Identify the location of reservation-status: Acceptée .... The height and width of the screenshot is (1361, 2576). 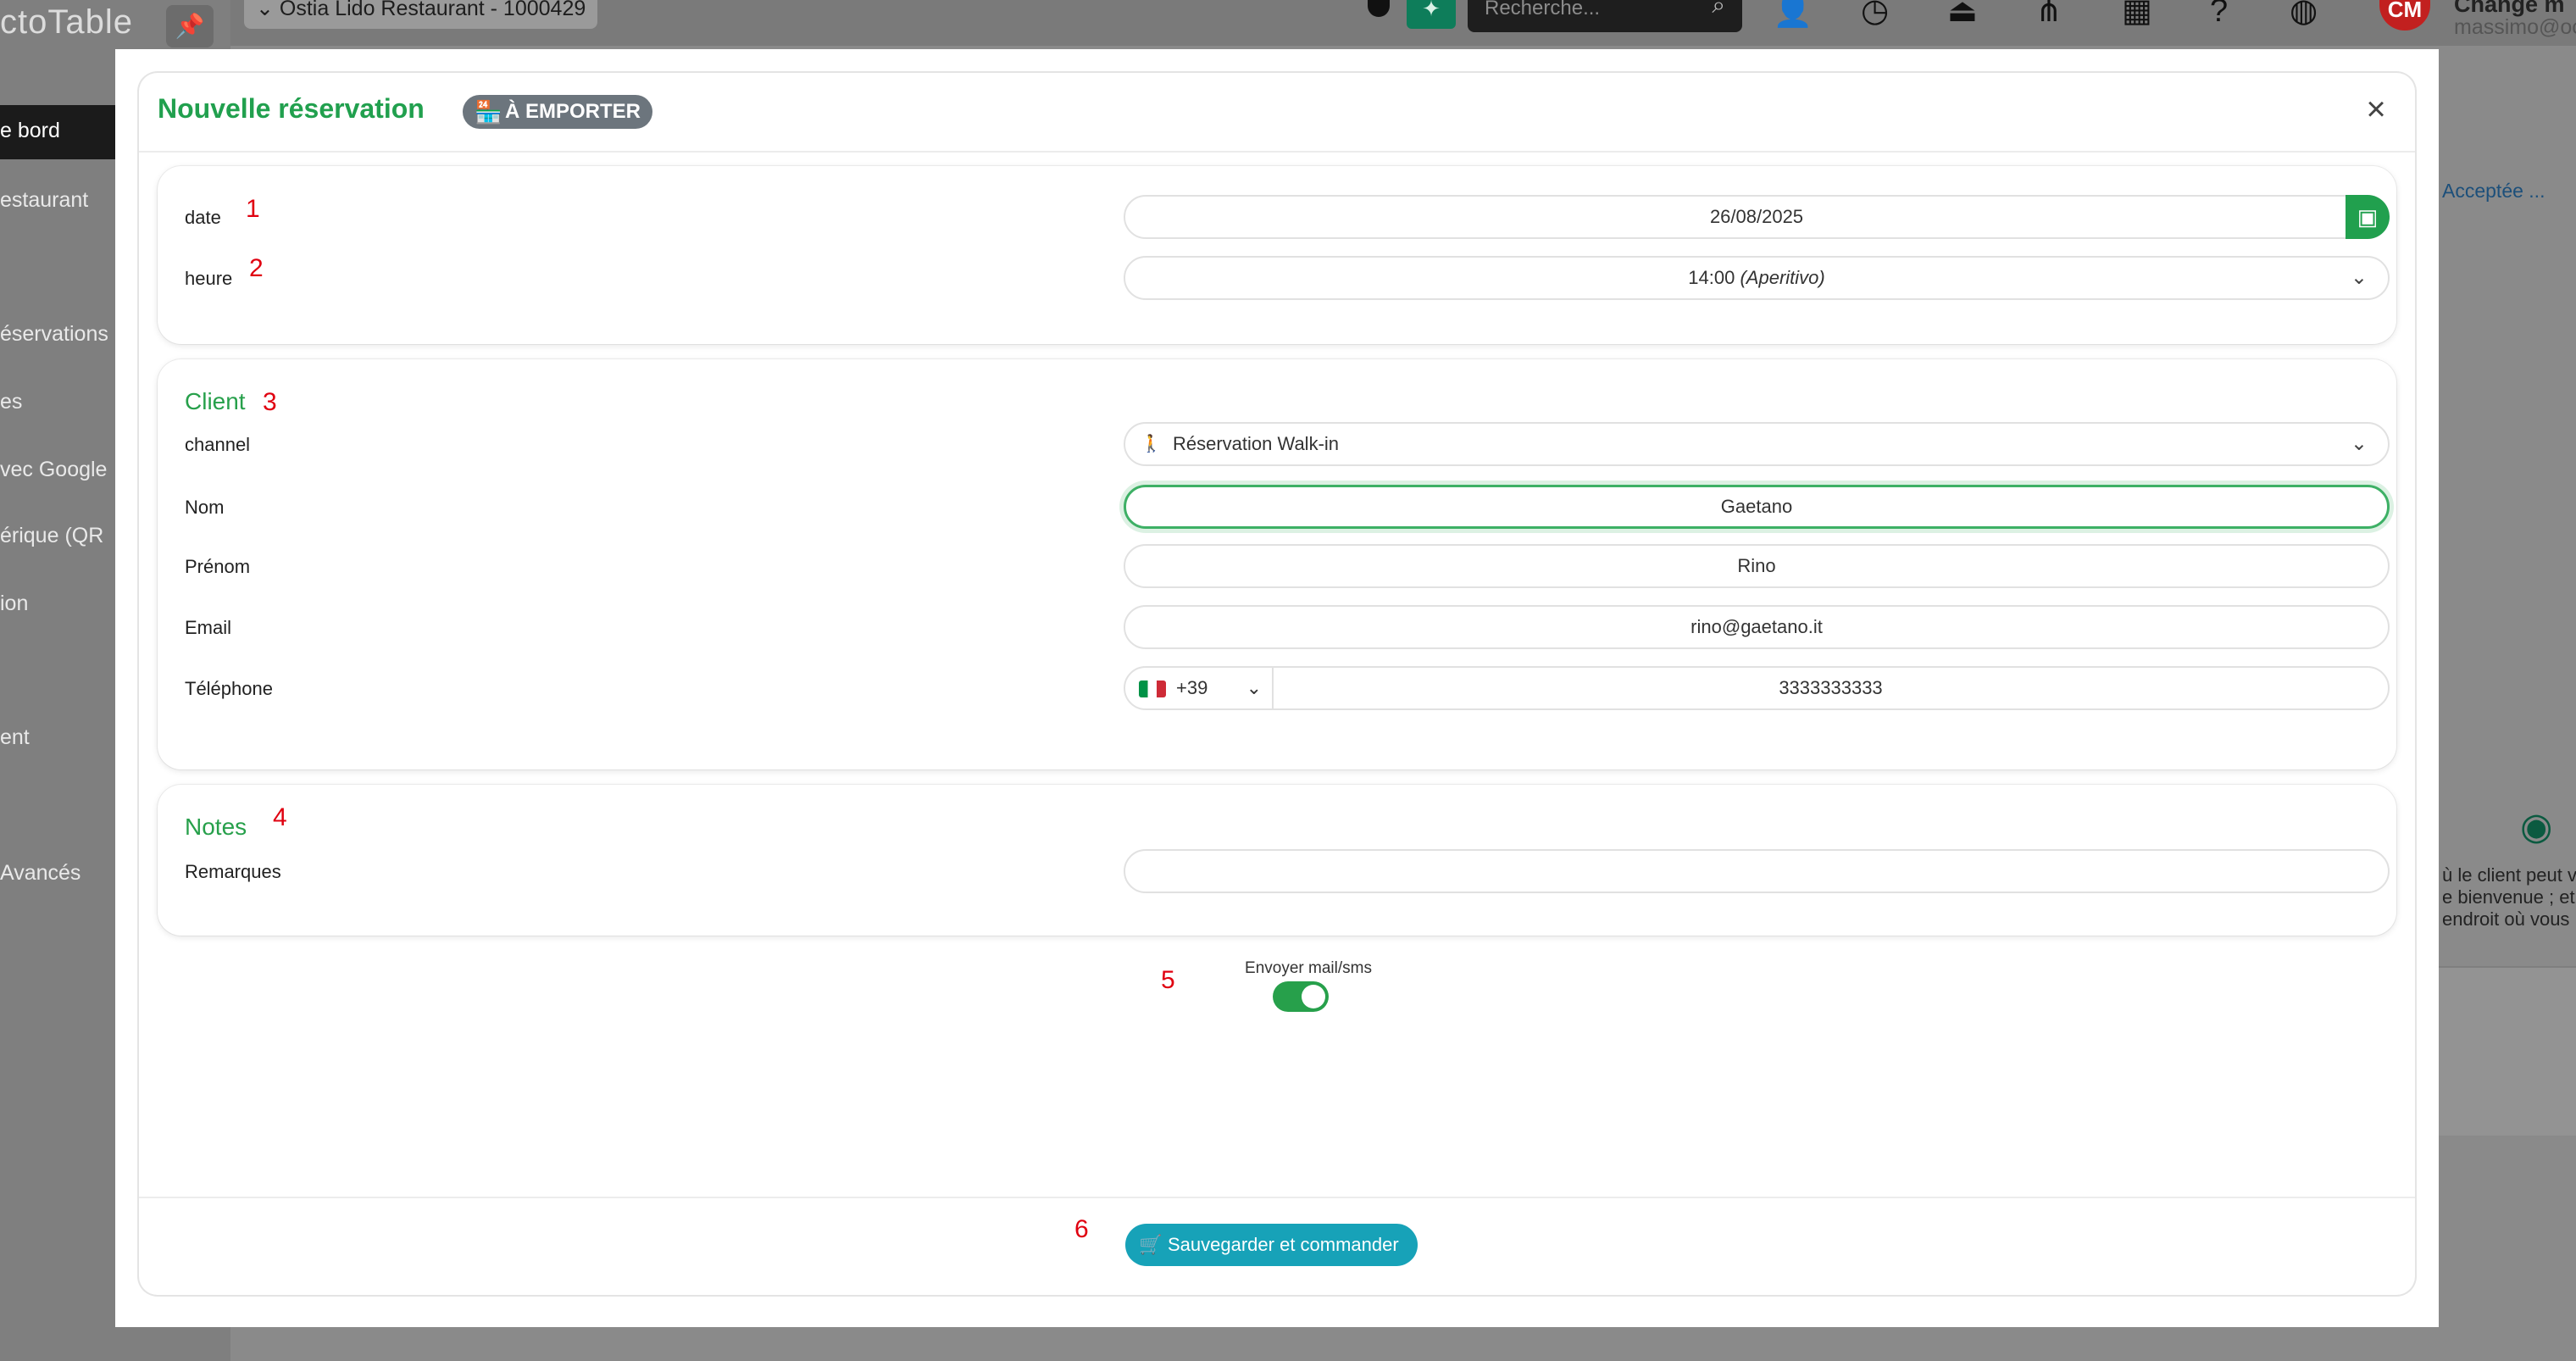
(2493, 191).